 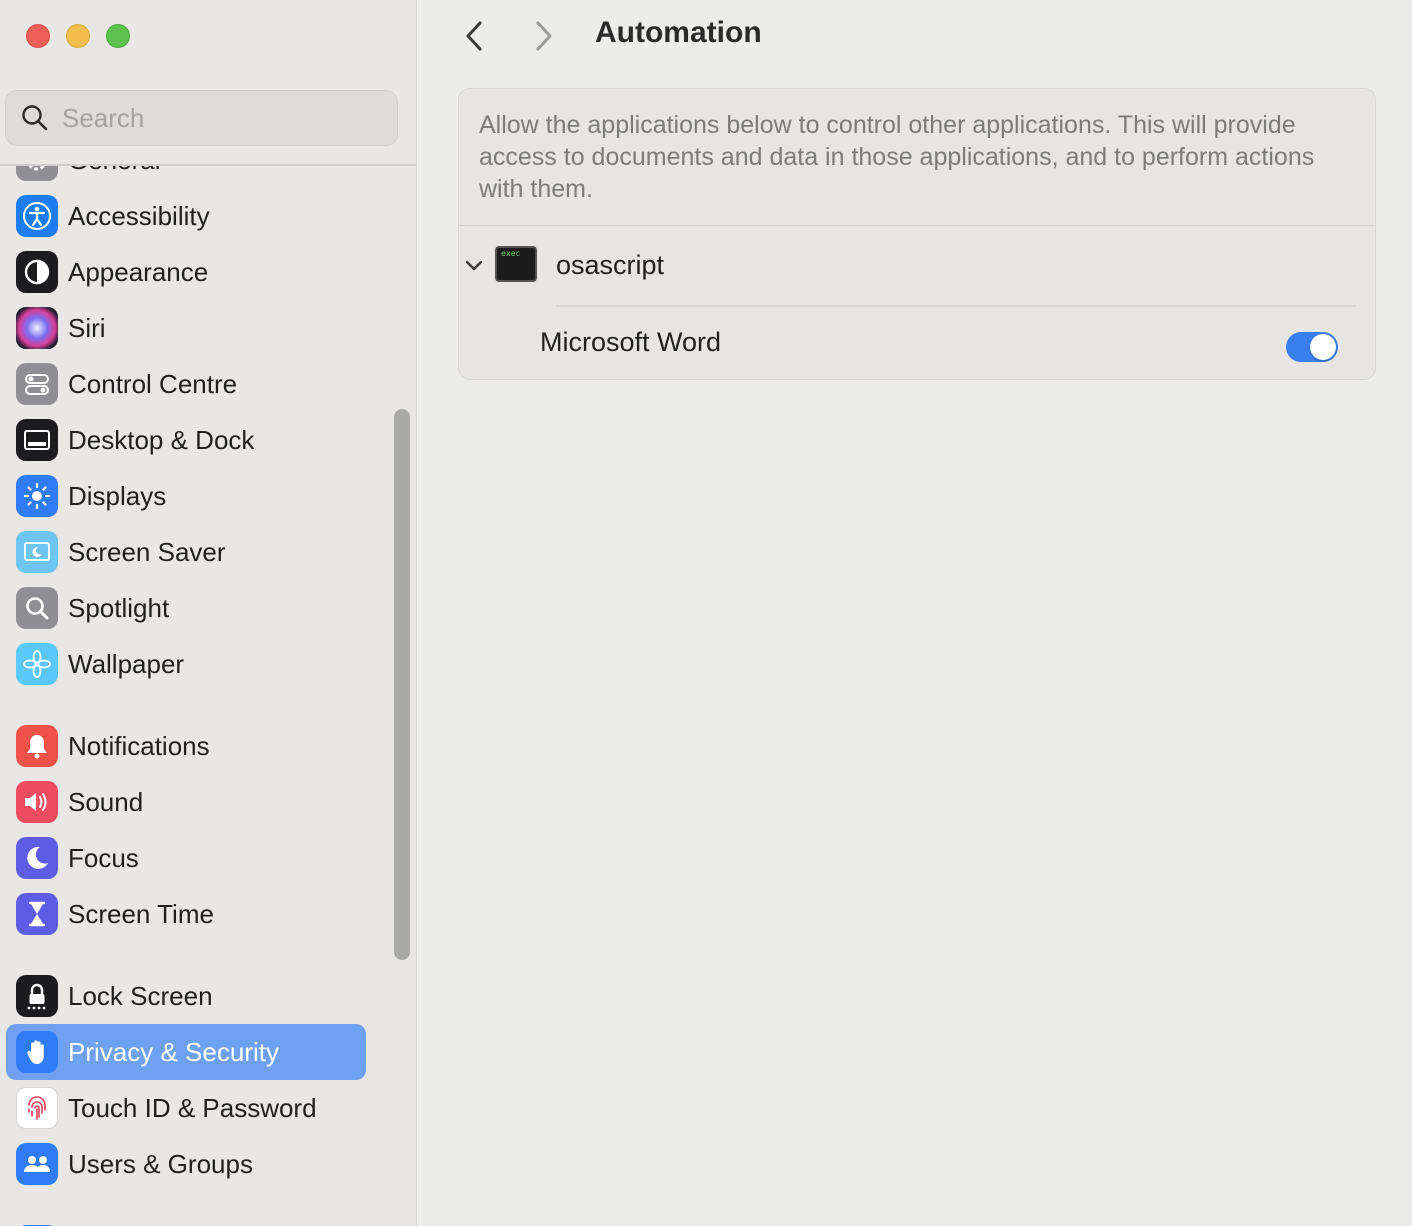 What do you see at coordinates (474, 265) in the screenshot?
I see `chevron-down-icon` at bounding box center [474, 265].